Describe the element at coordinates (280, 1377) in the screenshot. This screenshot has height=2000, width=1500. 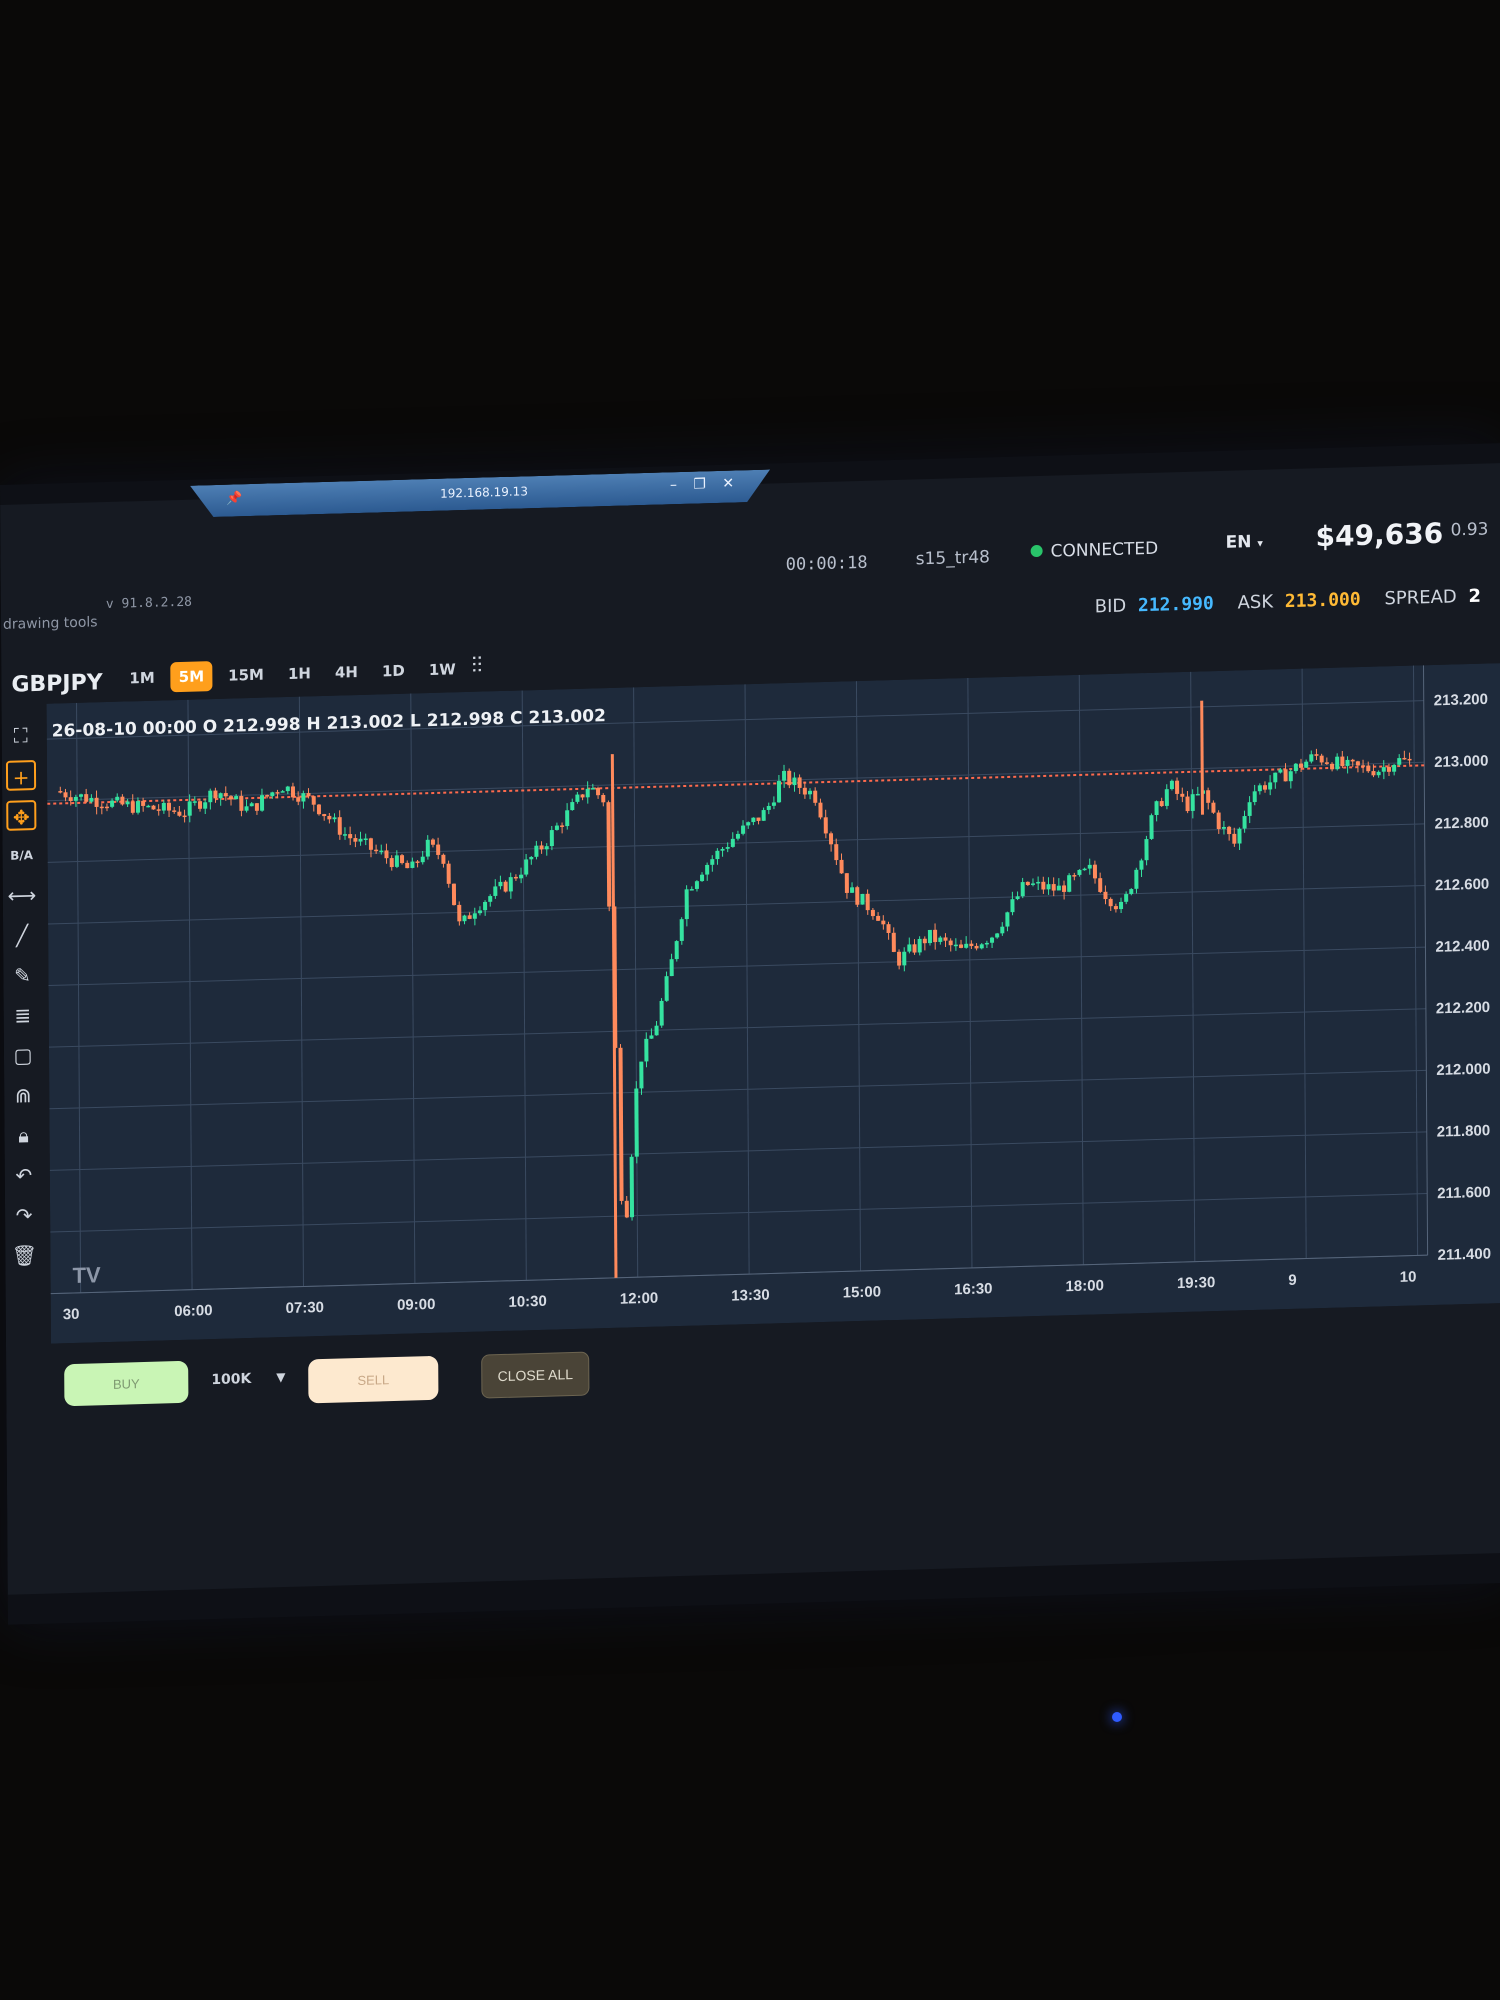
I see `chevron-down-icon: ▼` at that location.